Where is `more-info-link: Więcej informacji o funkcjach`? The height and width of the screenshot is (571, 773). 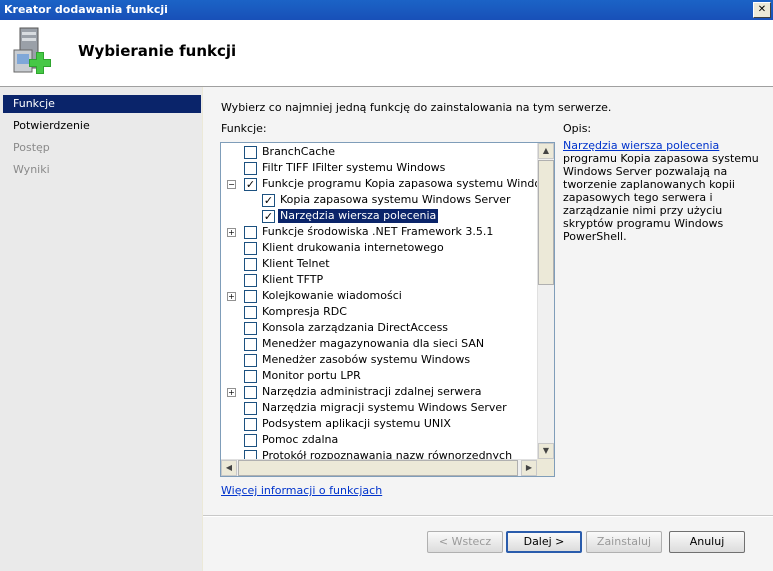
more-info-link: Więcej informacji o funkcjach is located at coordinates (301, 490).